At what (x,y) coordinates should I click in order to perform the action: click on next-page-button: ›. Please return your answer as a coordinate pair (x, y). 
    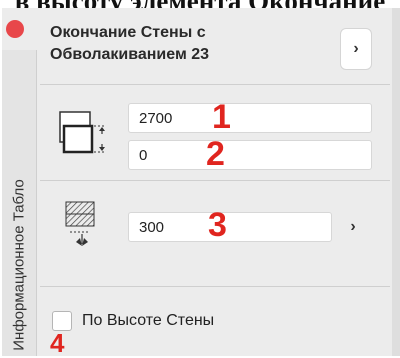
    Looking at the image, I should click on (356, 49).